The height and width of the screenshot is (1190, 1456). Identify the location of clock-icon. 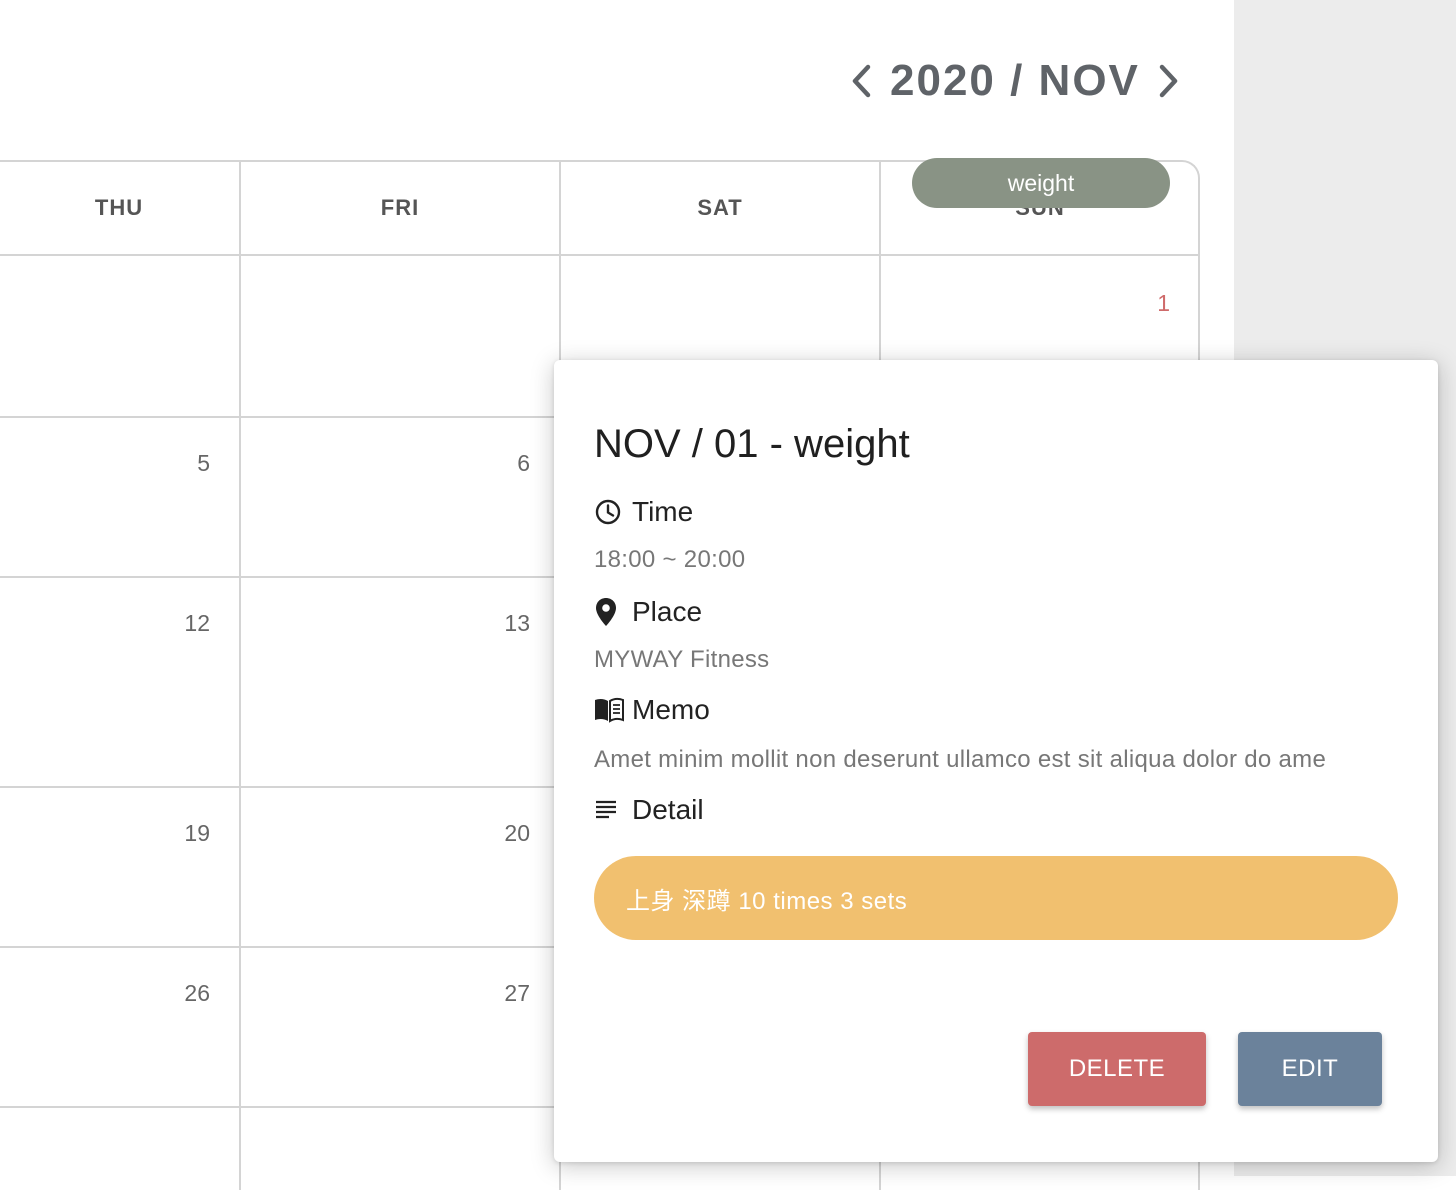
(609, 512).